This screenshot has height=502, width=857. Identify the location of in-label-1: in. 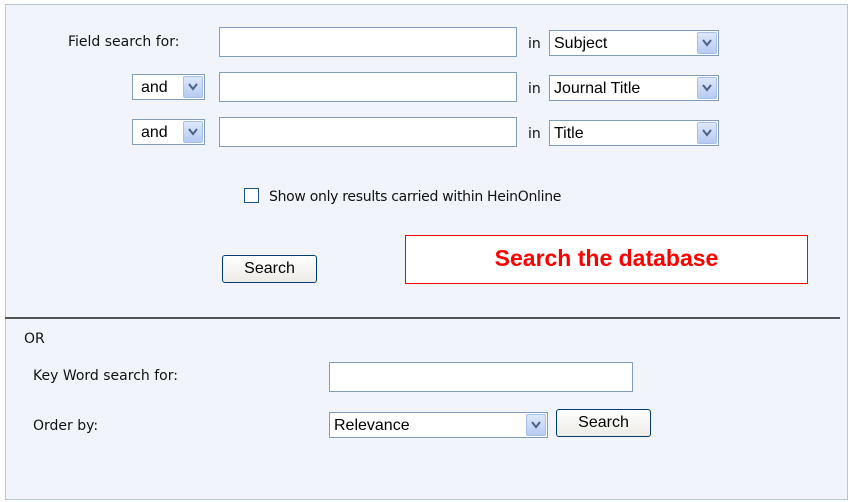
(534, 44).